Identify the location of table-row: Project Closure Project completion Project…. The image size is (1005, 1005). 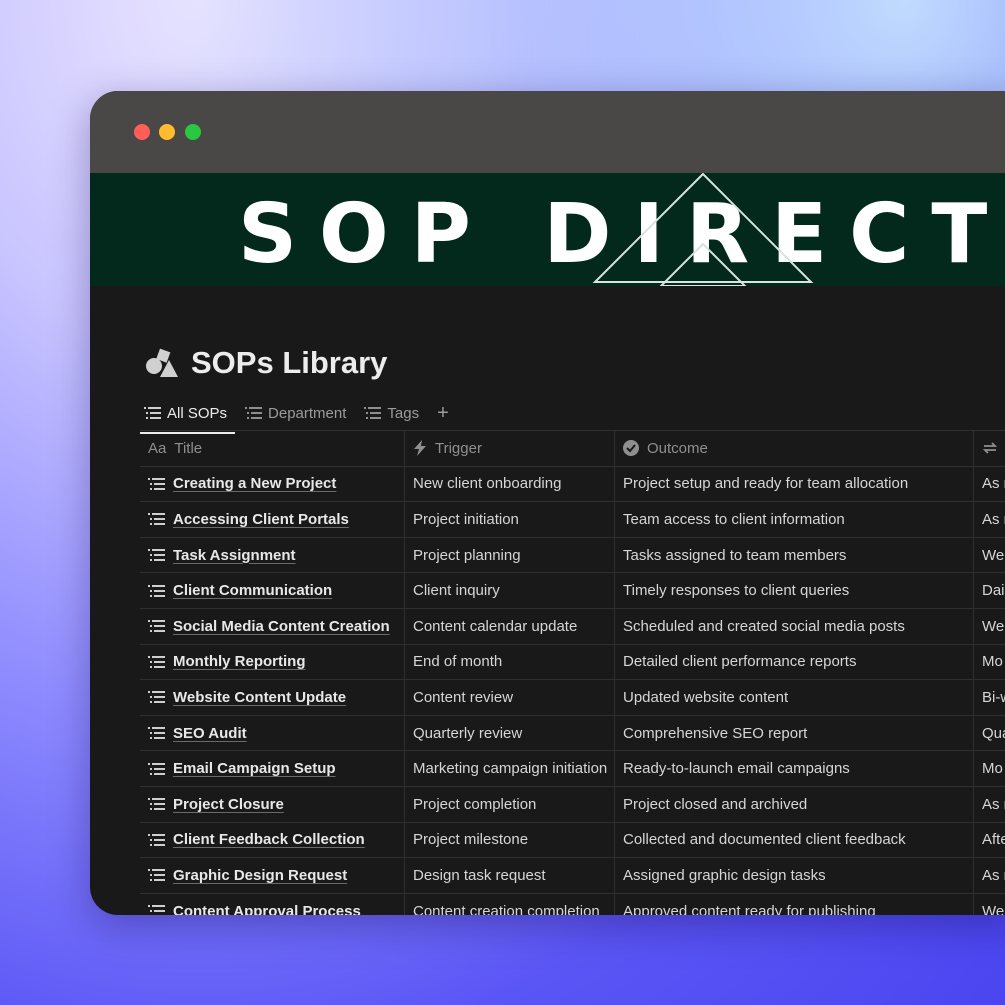
(572, 804).